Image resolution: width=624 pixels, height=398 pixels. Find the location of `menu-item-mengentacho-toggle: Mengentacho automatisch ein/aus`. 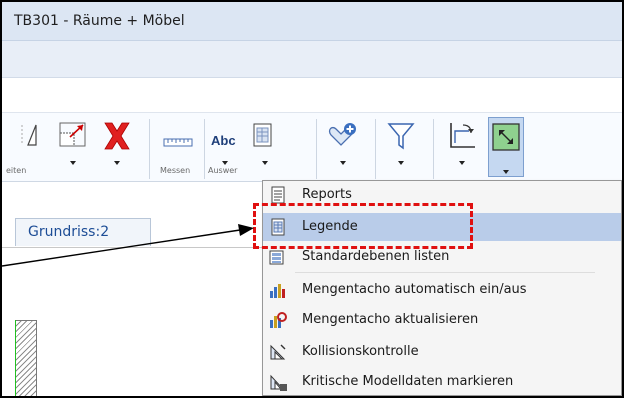

menu-item-mengentacho-toggle: Mengentacho automatisch ein/aus is located at coordinates (442, 290).